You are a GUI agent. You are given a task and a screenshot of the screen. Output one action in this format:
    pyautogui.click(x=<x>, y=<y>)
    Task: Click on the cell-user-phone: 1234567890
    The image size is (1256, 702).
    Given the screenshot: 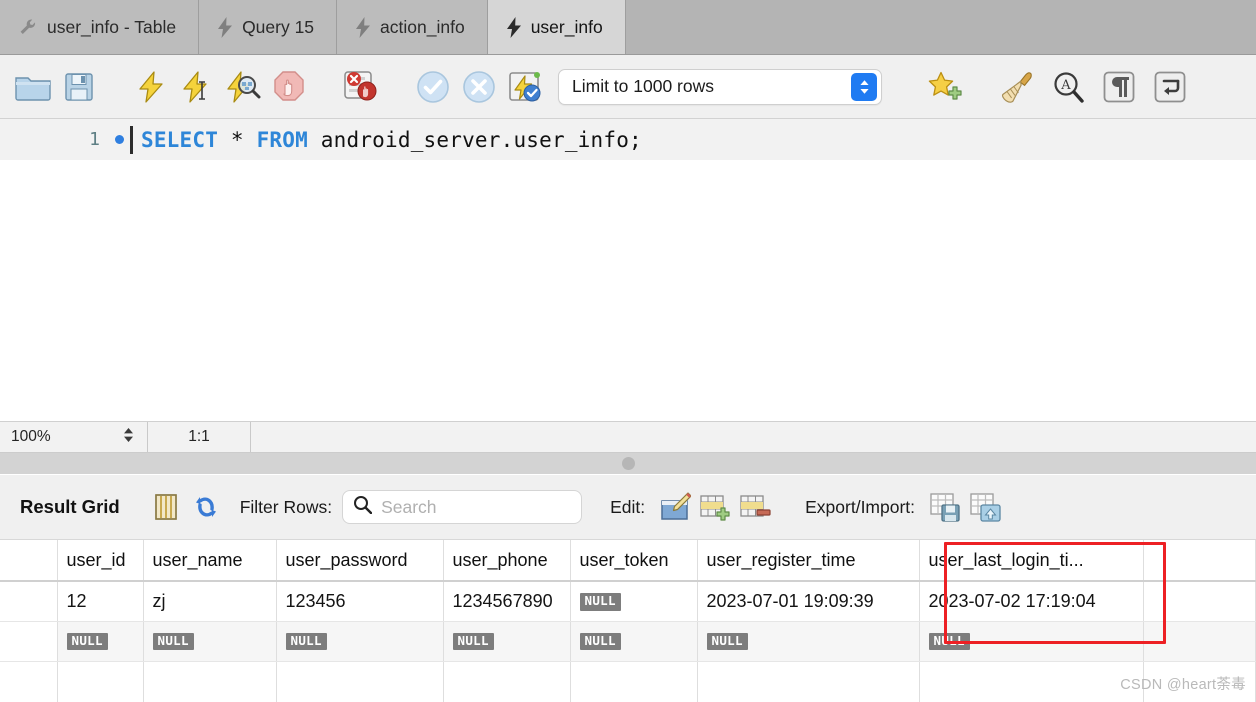 What is the action you would take?
    pyautogui.click(x=507, y=601)
    